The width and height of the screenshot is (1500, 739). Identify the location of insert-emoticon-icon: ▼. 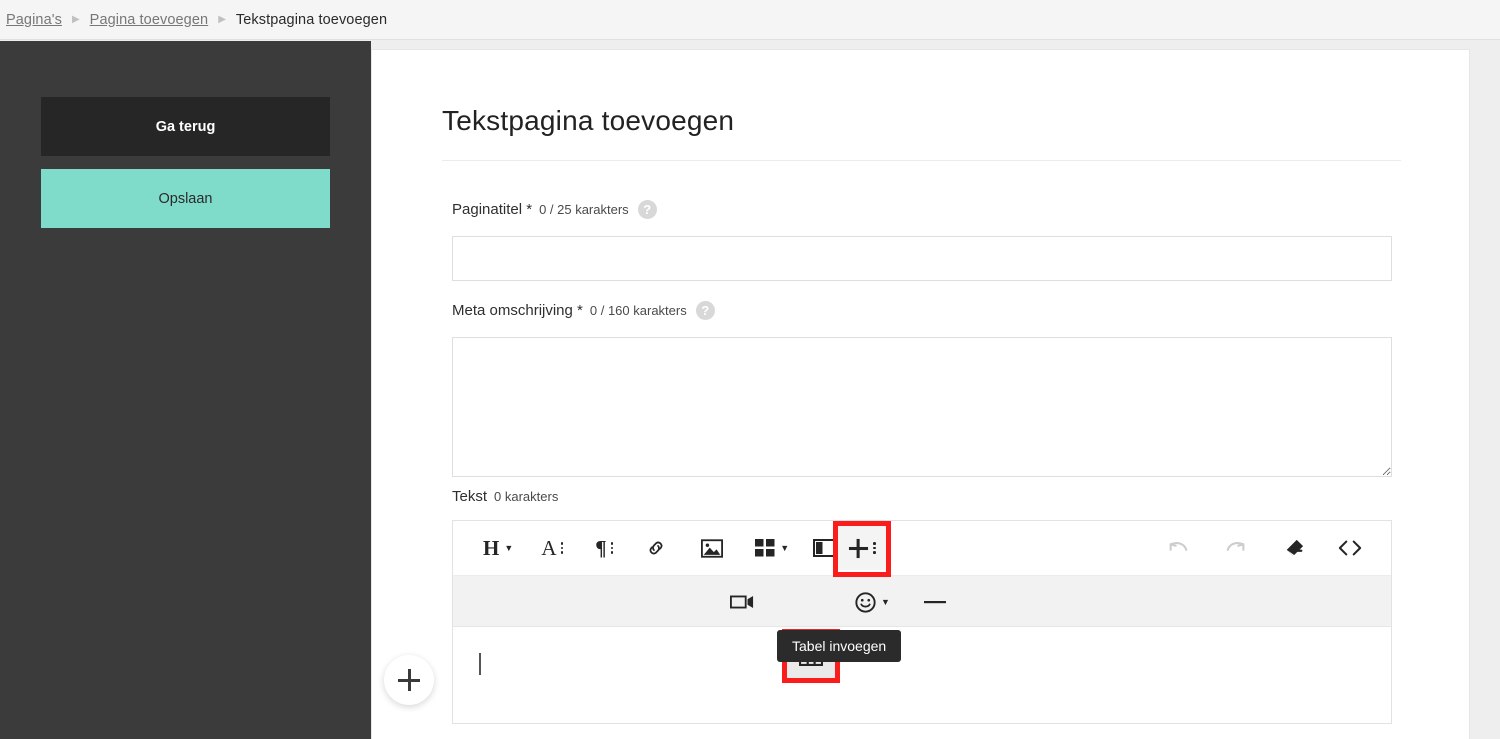
(872, 602).